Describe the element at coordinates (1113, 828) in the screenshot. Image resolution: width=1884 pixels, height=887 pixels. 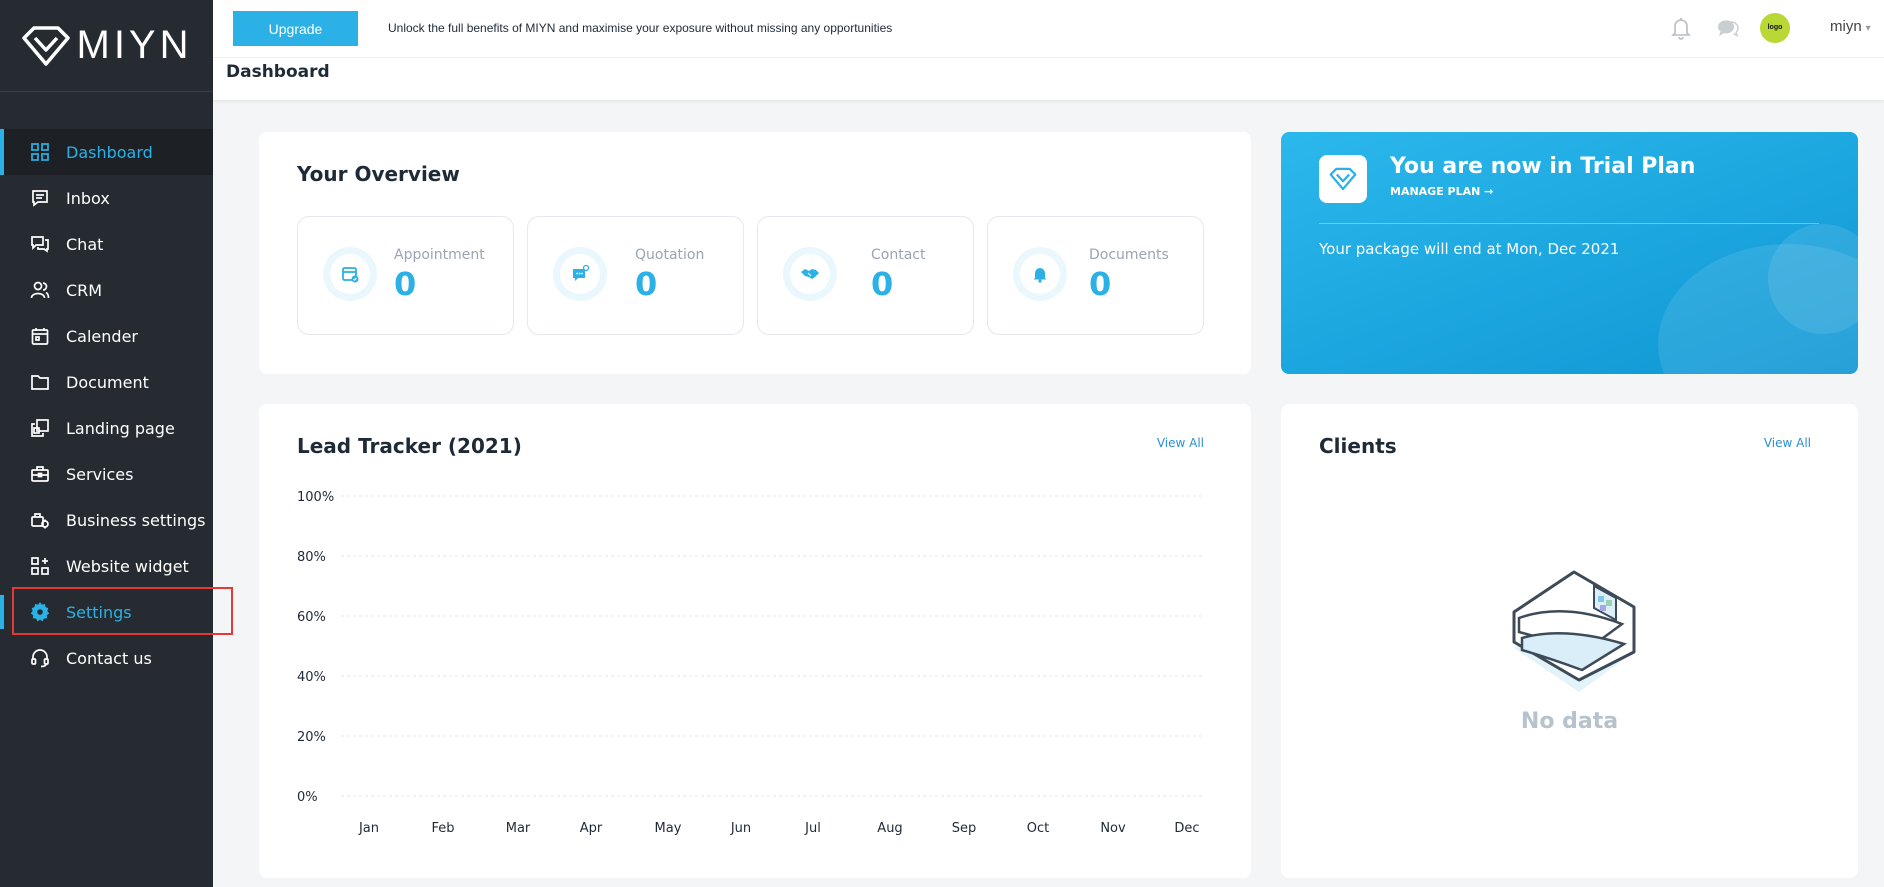
I see `x-tick-label: Nov` at that location.